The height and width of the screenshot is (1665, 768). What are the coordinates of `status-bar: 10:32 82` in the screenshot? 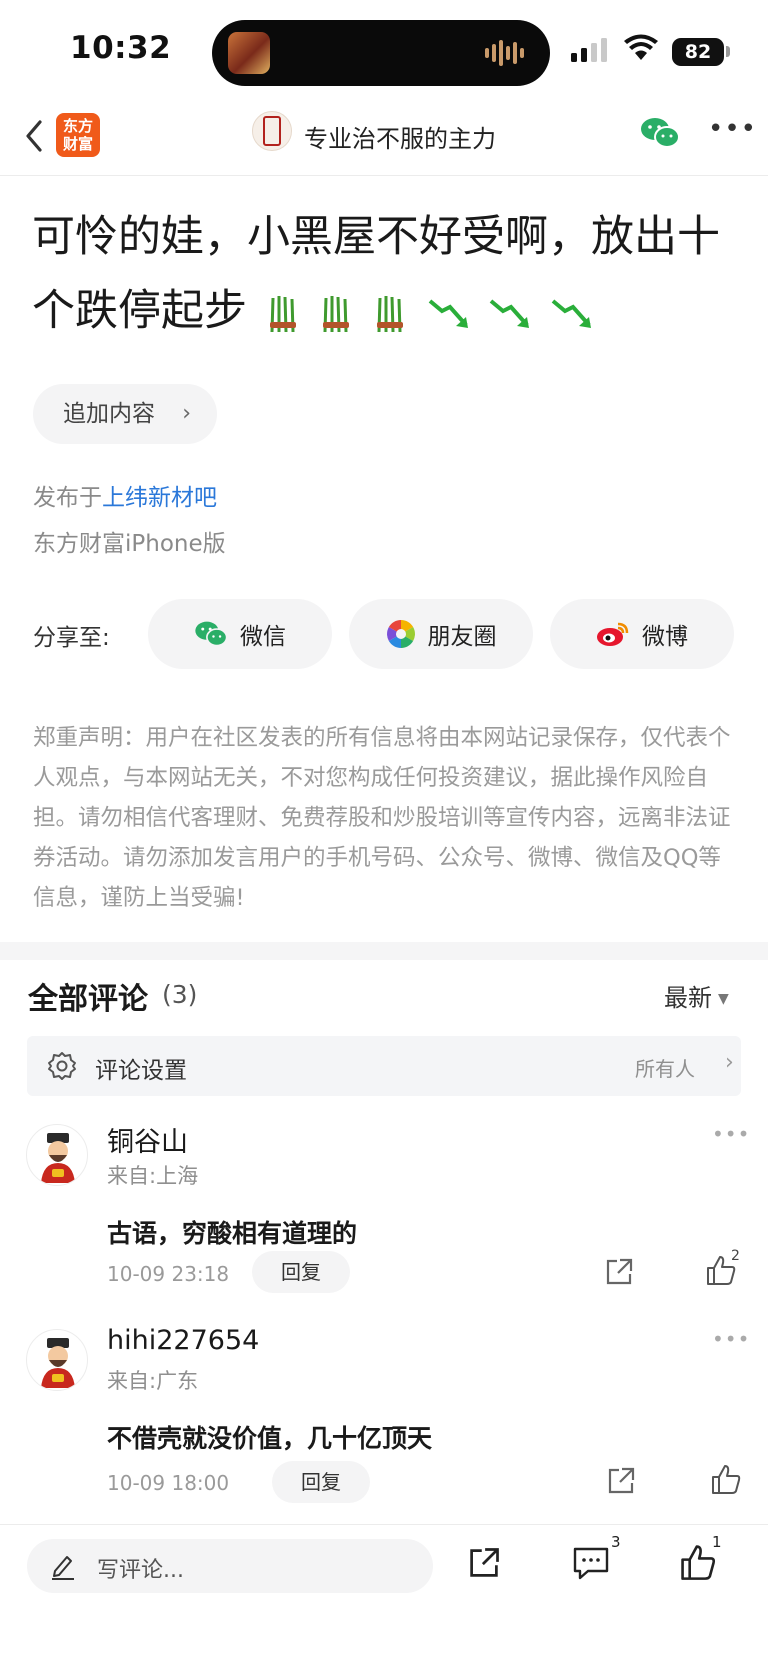 It's located at (384, 50).